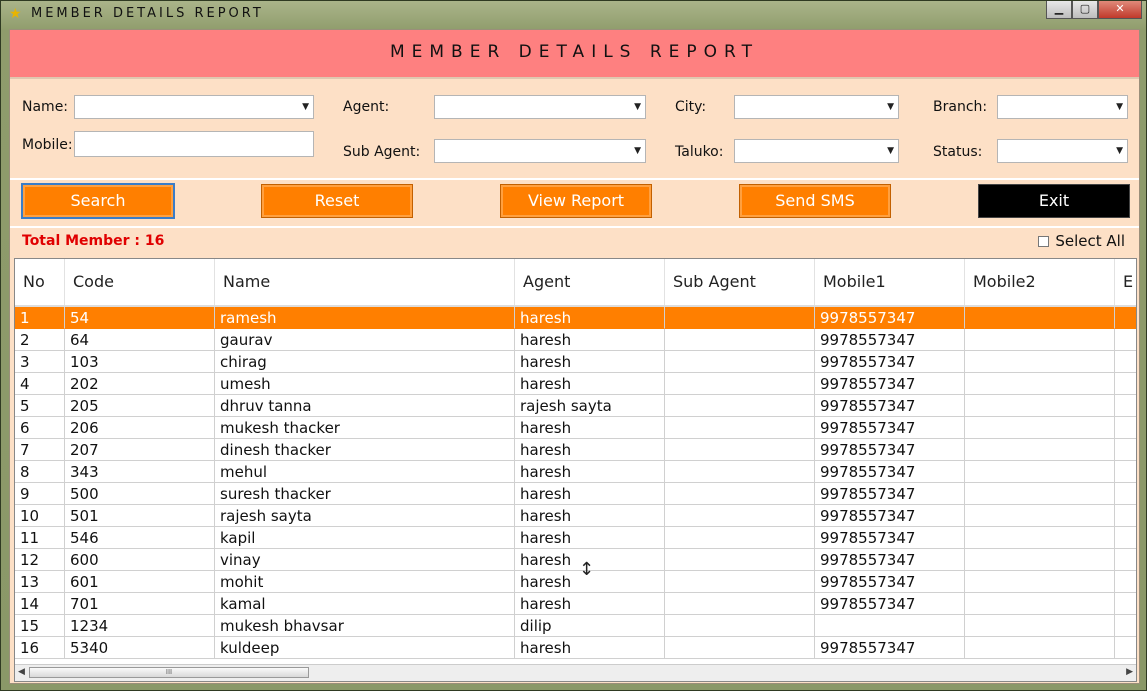 This screenshot has width=1147, height=691. What do you see at coordinates (575, 672) in the screenshot?
I see `horizontal-scrollbar: ◀ III ▶` at bounding box center [575, 672].